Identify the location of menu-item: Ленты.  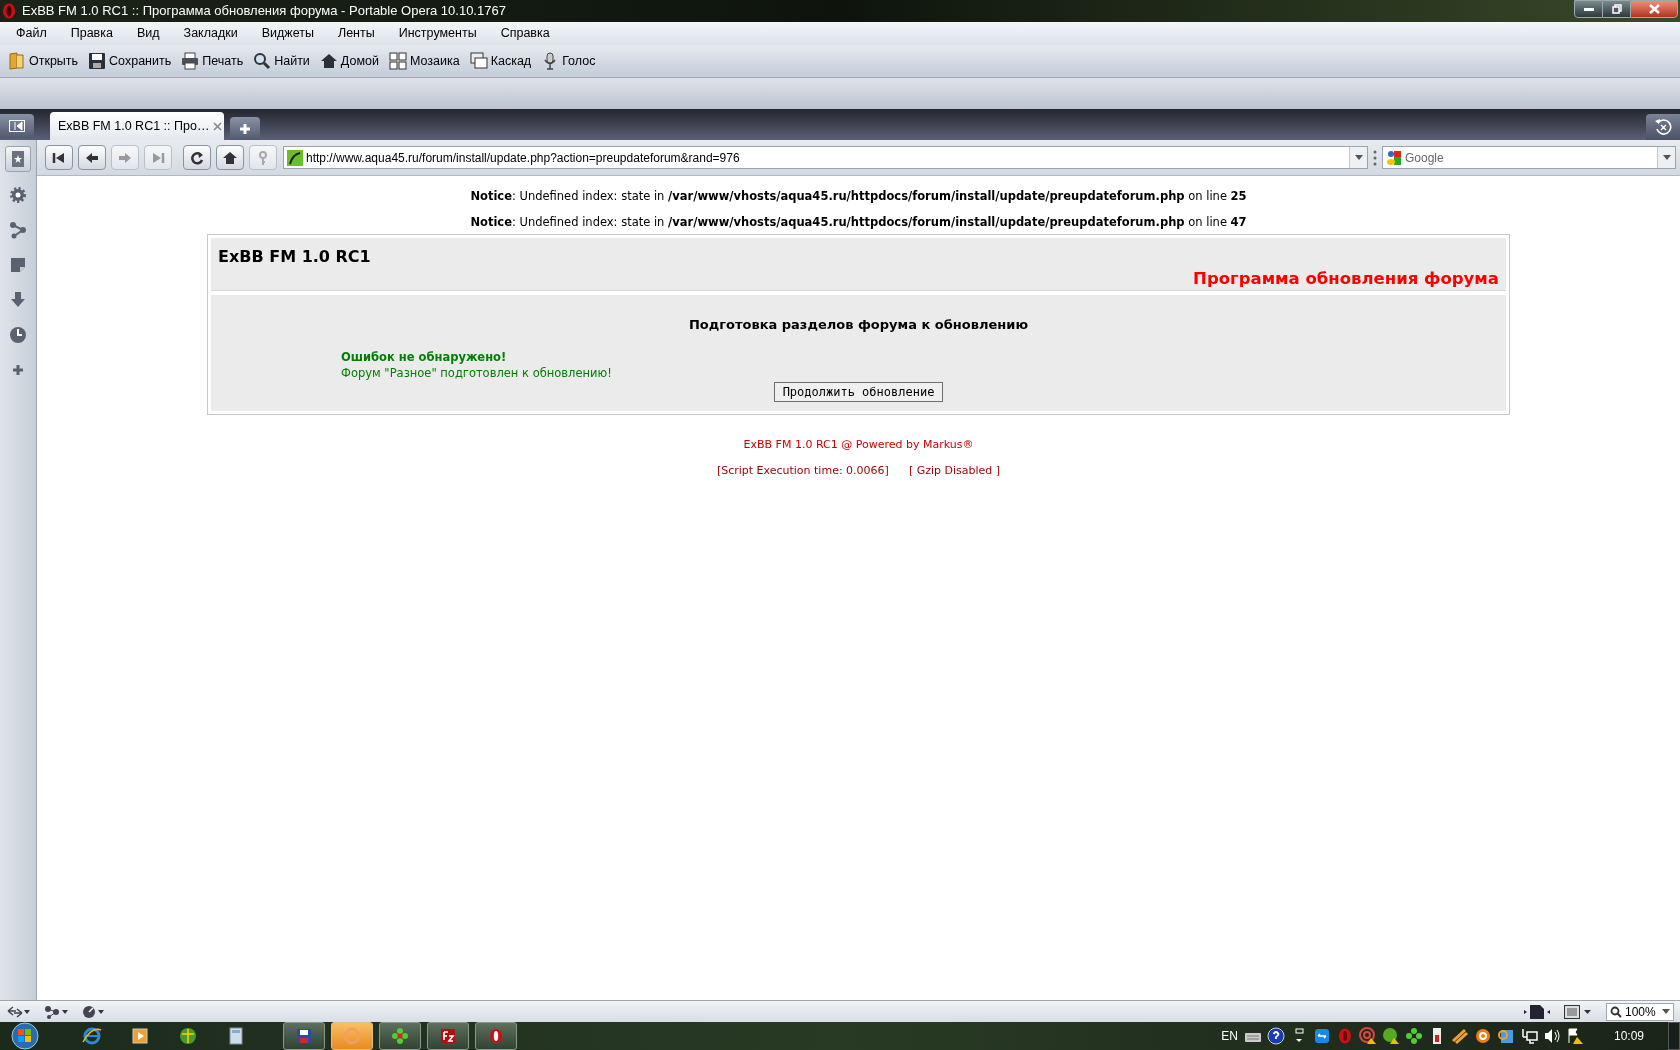
(356, 33).